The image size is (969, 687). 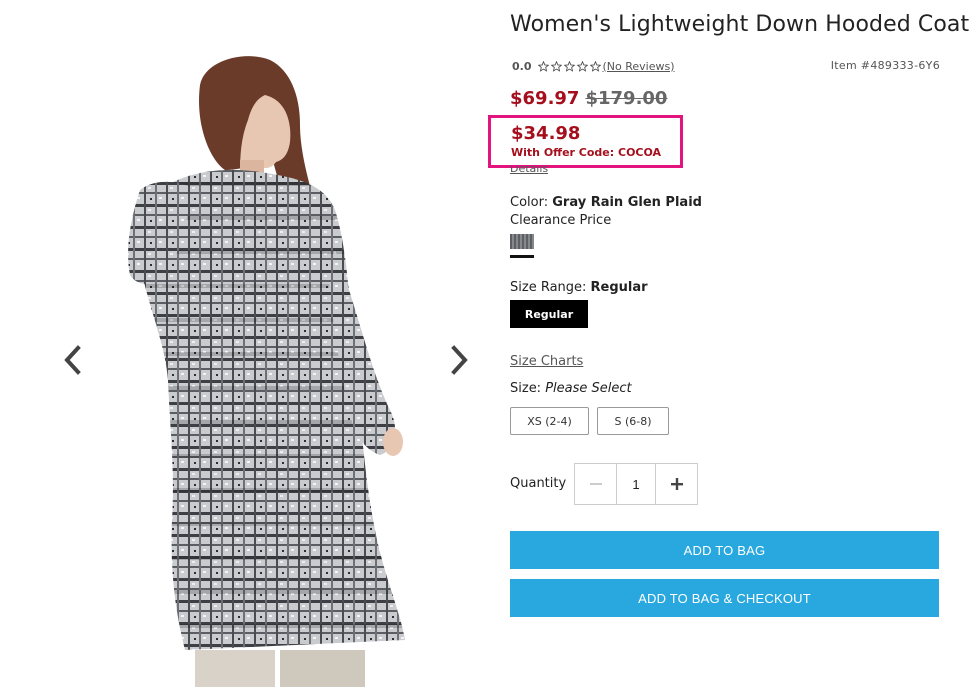 I want to click on size-range-row: Size Range: Regular, so click(x=579, y=287).